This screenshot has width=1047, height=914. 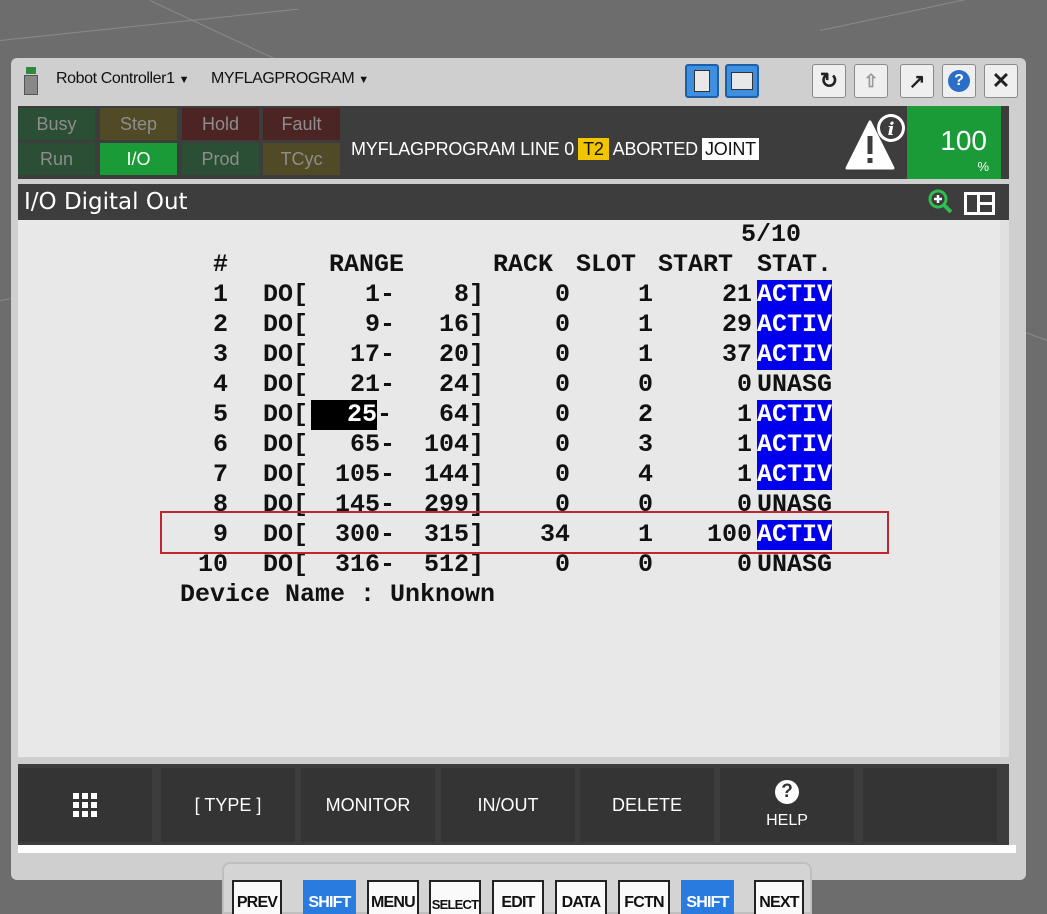 I want to click on row-range-to: 20], so click(x=462, y=354).